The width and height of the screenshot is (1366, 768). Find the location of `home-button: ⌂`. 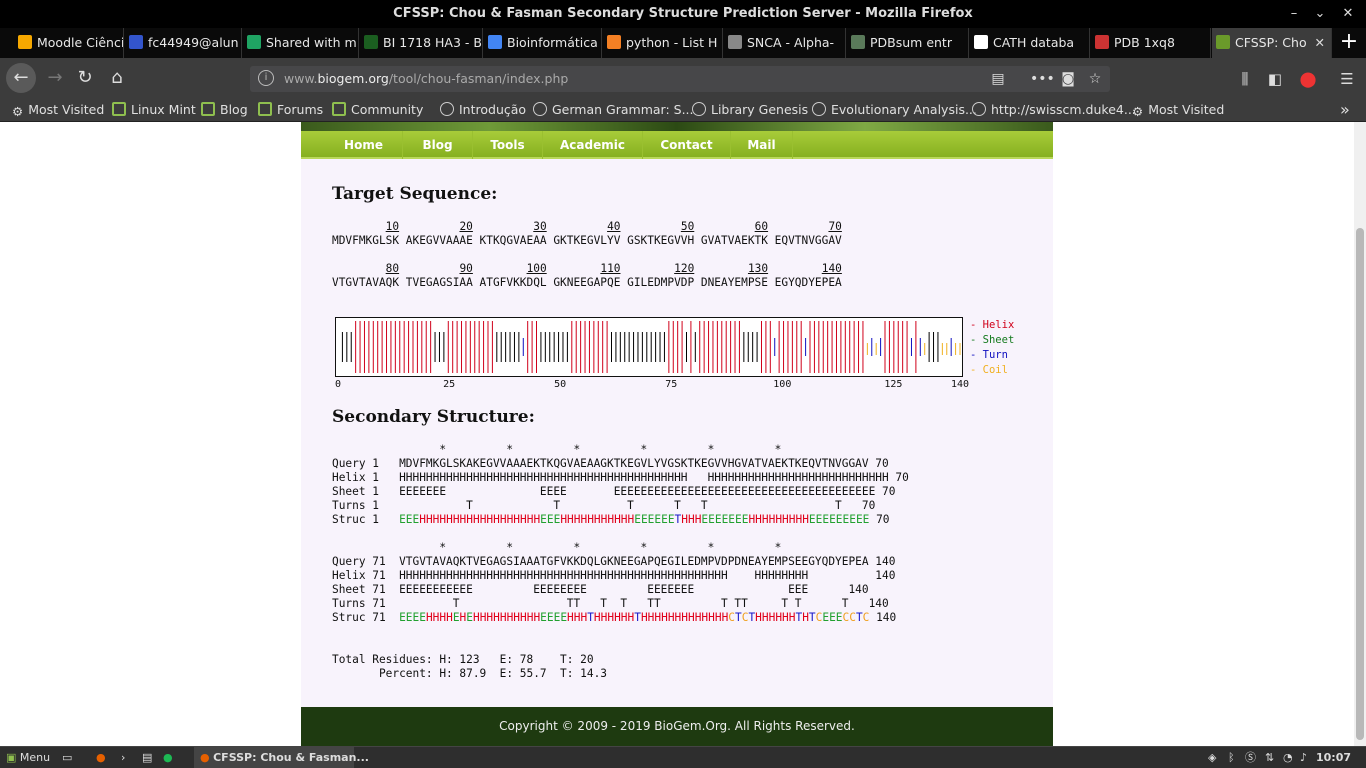

home-button: ⌂ is located at coordinates (117, 78).